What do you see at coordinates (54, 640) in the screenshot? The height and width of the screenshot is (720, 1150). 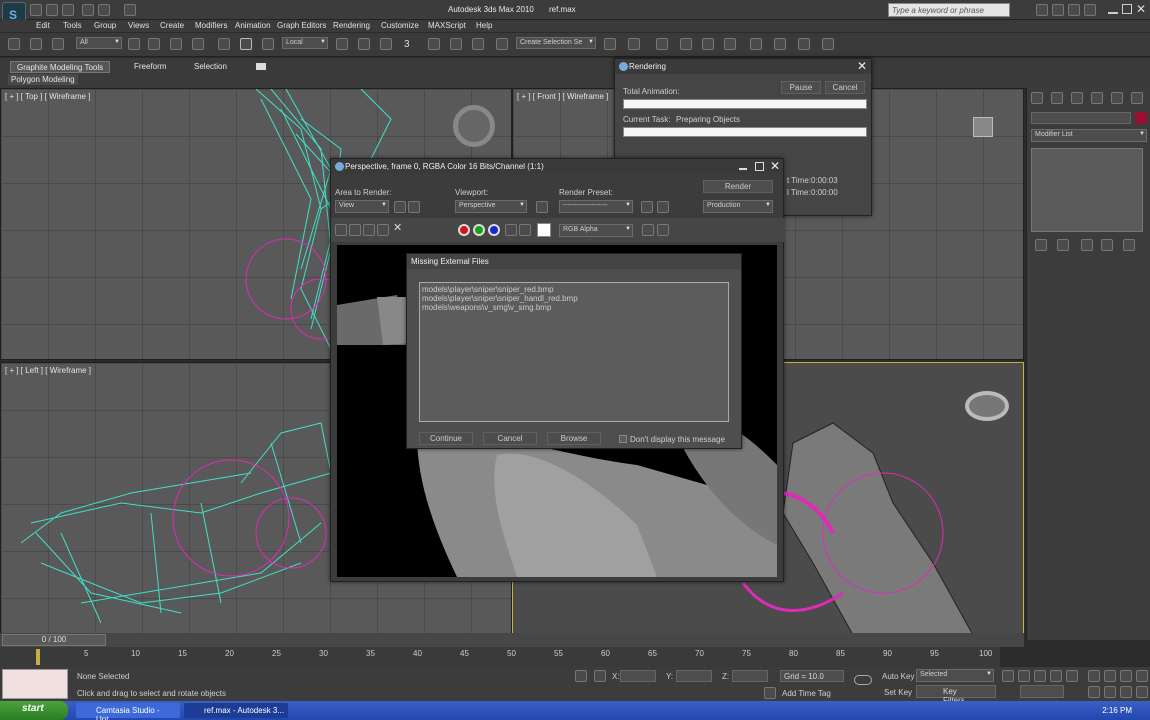 I see `time-slider-thumb: 0 / 100` at bounding box center [54, 640].